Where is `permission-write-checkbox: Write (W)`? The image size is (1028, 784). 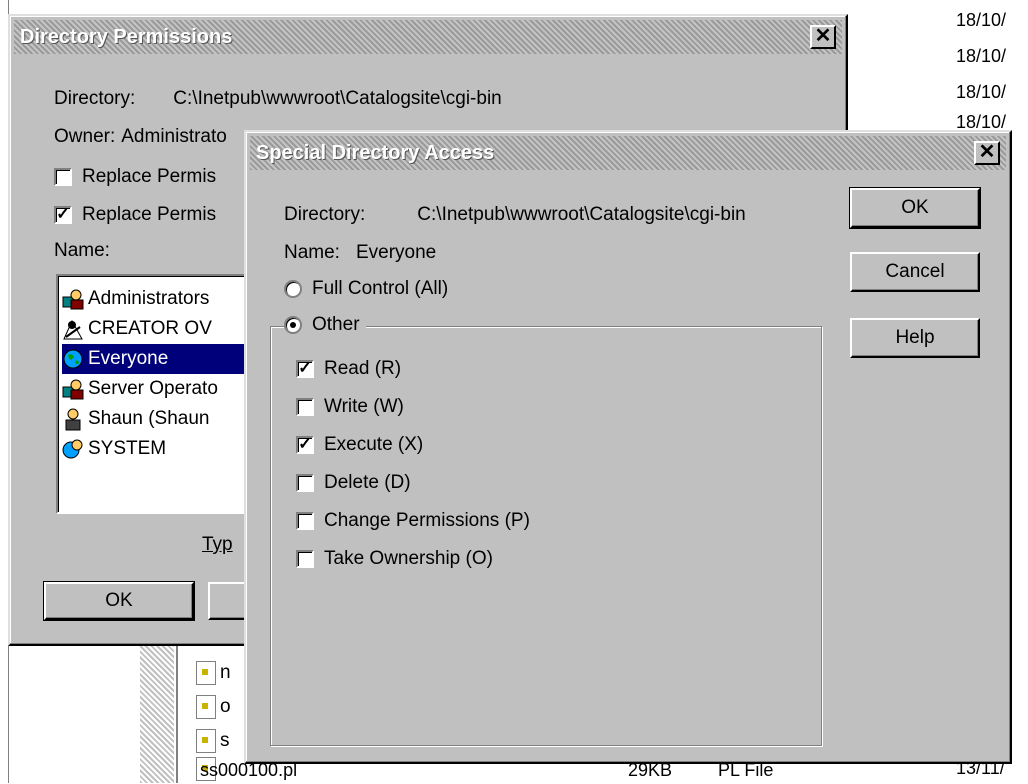
permission-write-checkbox: Write (W) is located at coordinates (350, 407).